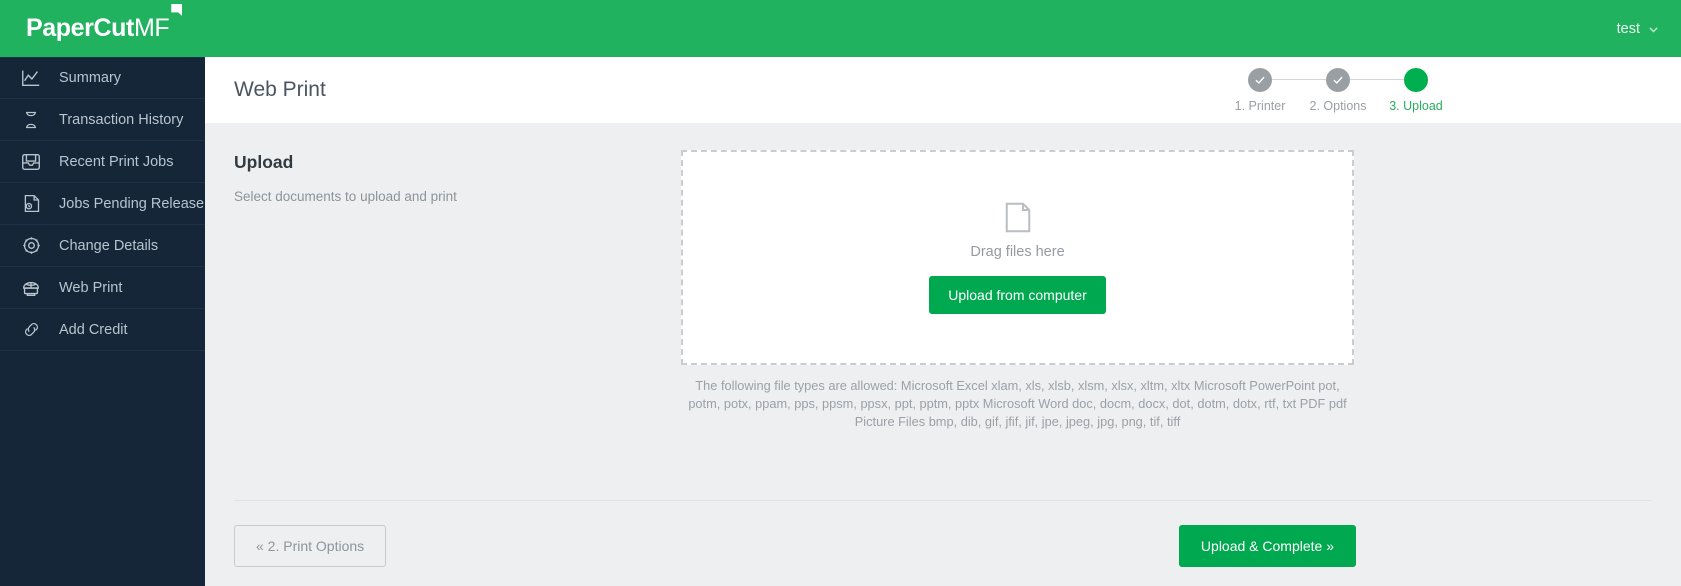 The height and width of the screenshot is (586, 1681). I want to click on step-active-dot, so click(1416, 79).